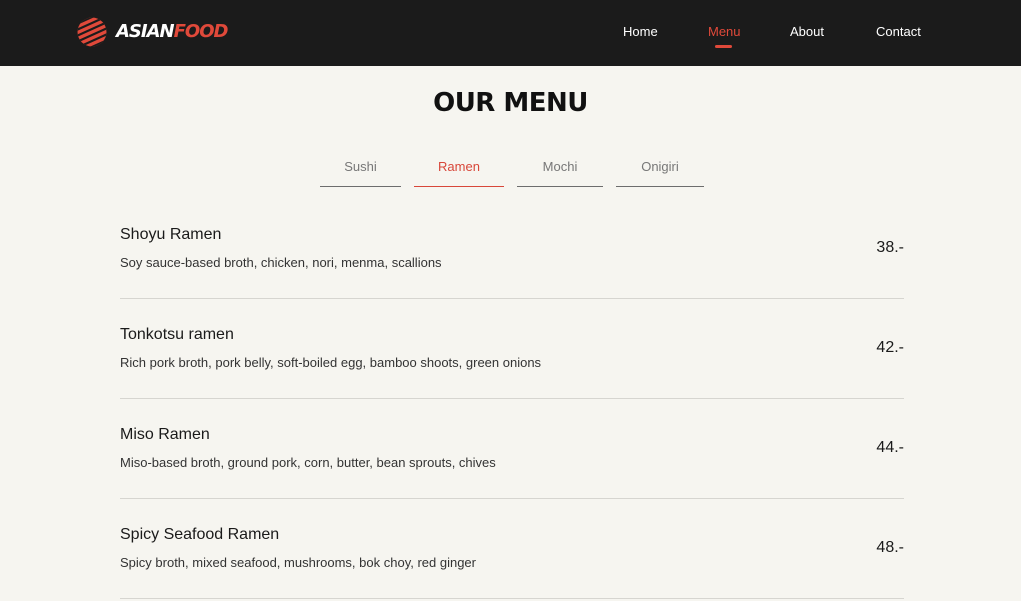 This screenshot has height=601, width=1021. I want to click on tab-sushi: Sushi, so click(360, 172).